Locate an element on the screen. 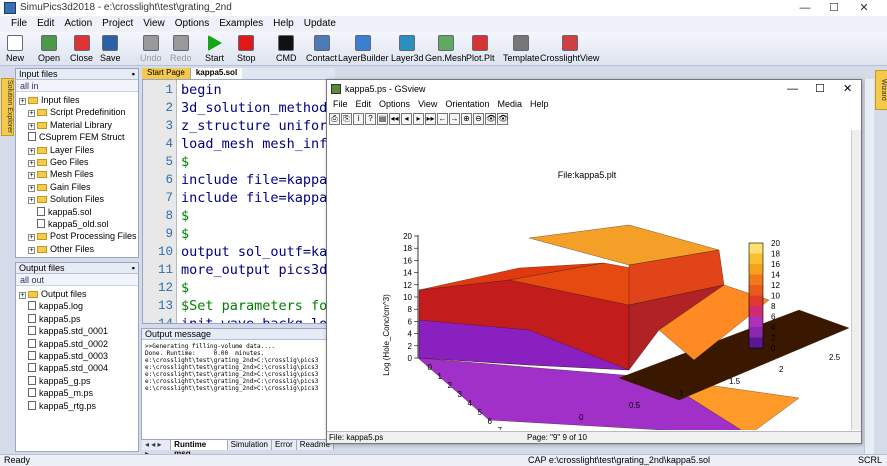  gsview-tool-icon: ← is located at coordinates (442, 119).